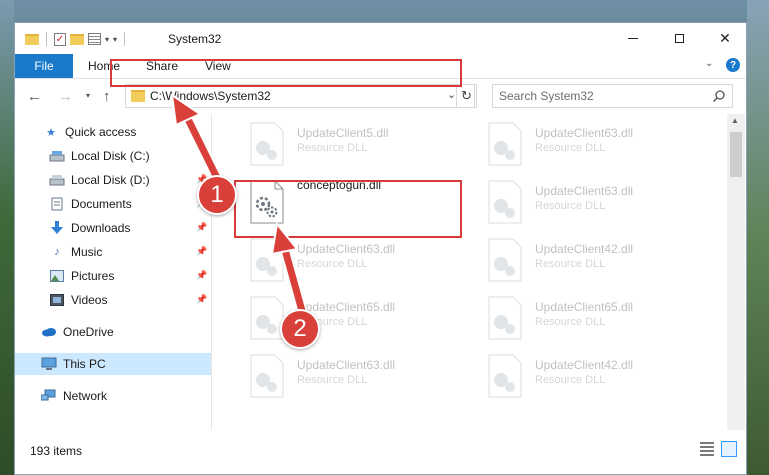 The height and width of the screenshot is (475, 769). I want to click on address-bar: C:\Windows\System32 ⌄, so click(300, 96).